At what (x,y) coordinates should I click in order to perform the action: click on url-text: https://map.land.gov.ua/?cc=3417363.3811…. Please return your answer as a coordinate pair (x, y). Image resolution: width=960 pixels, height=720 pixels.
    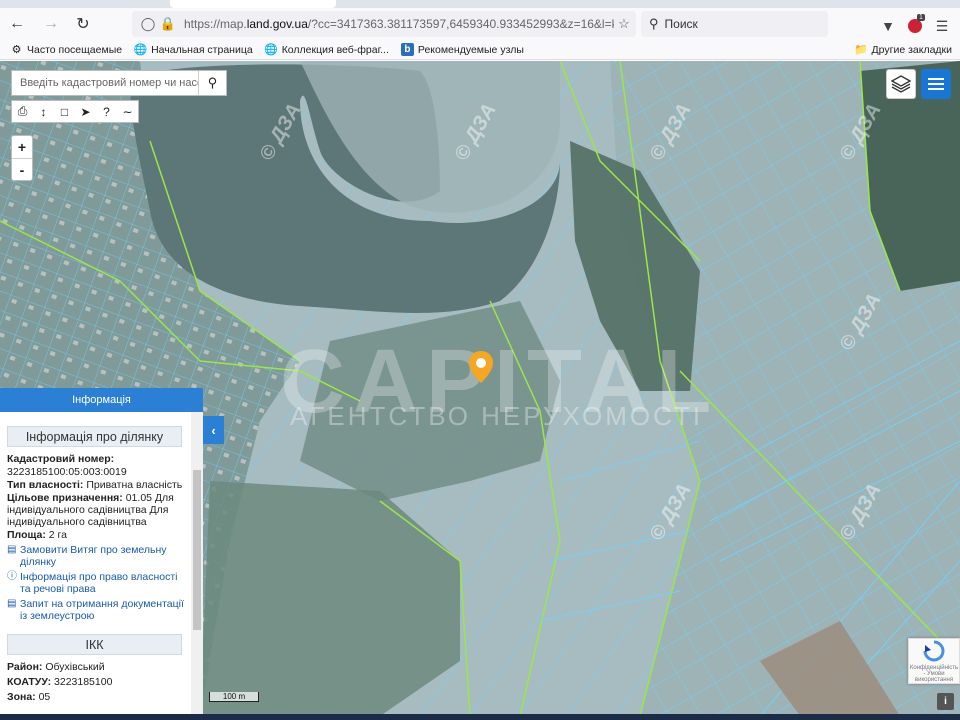
    Looking at the image, I should click on (399, 24).